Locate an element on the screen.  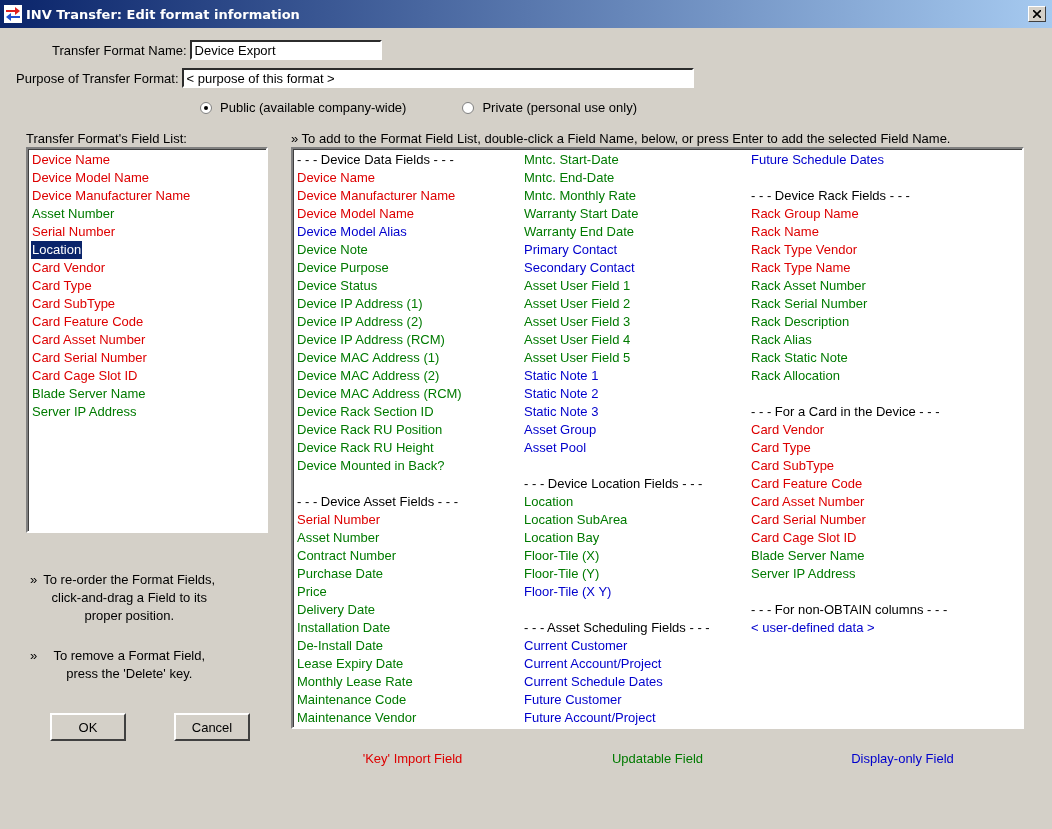
list-item: Server IP Address is located at coordinates (84, 412).